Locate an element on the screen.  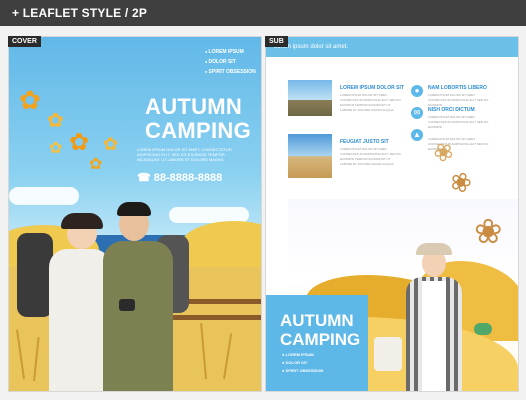
cover-title-line2: CAMPING is located at coordinates (198, 130).